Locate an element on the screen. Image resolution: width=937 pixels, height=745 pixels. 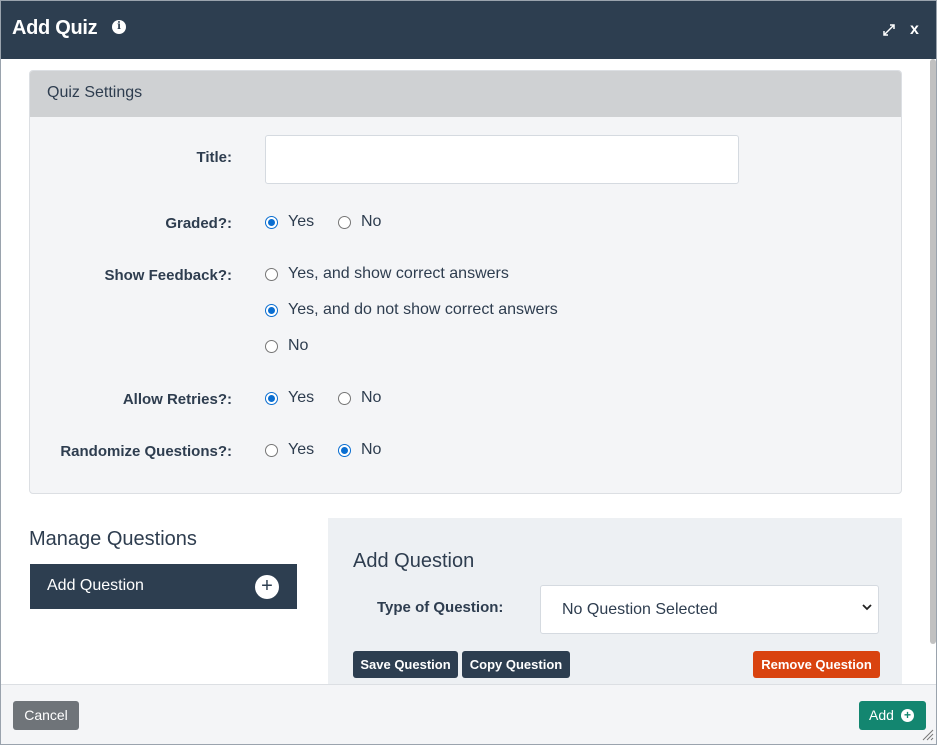
feedback-show-correct-option: Yes, and show correct answers is located at coordinates (387, 274).